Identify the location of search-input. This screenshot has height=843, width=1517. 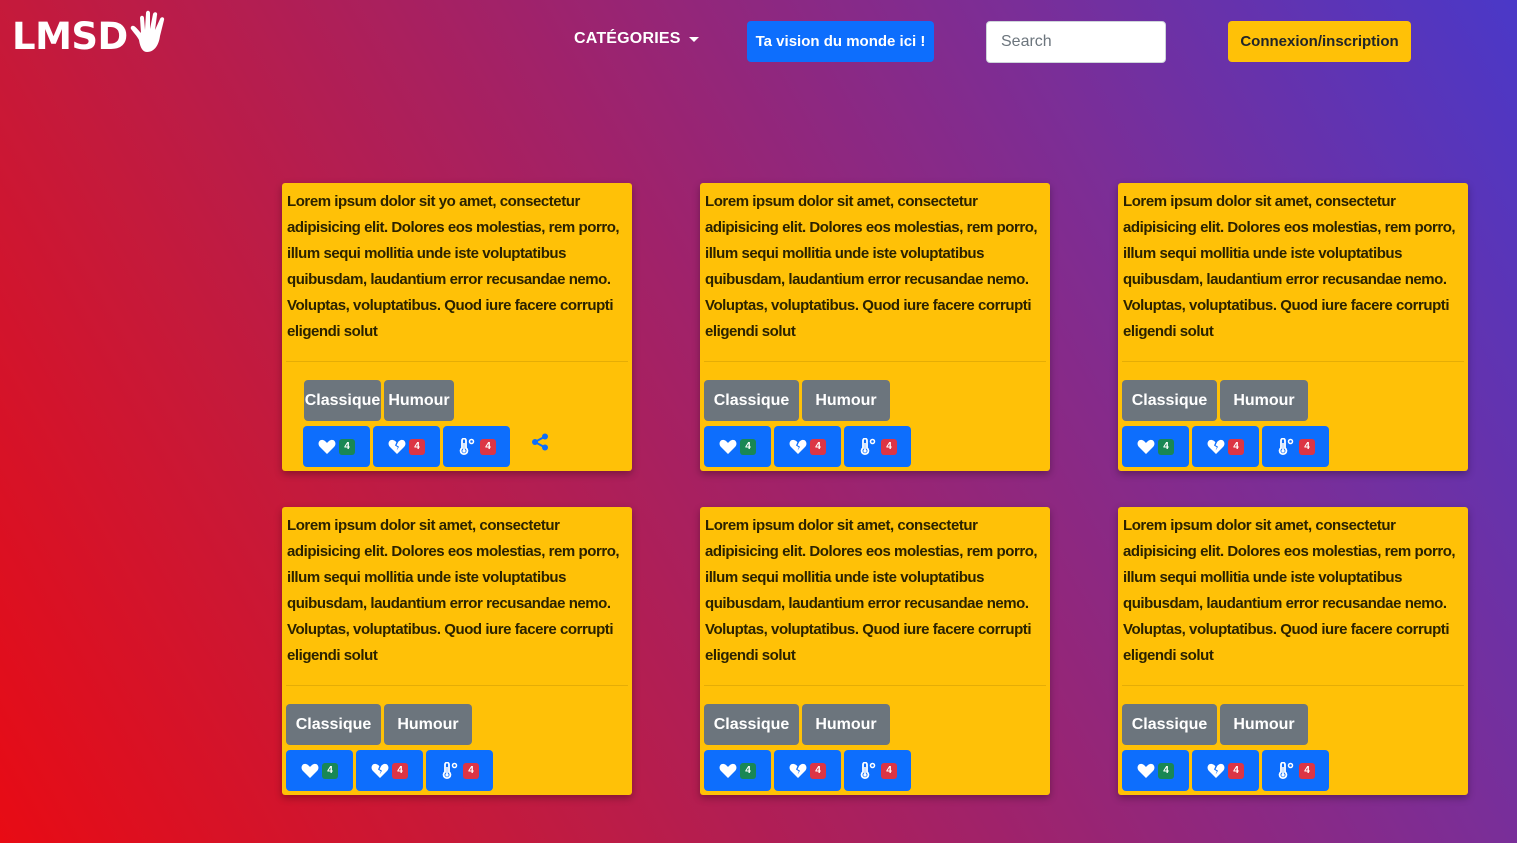
(1076, 42).